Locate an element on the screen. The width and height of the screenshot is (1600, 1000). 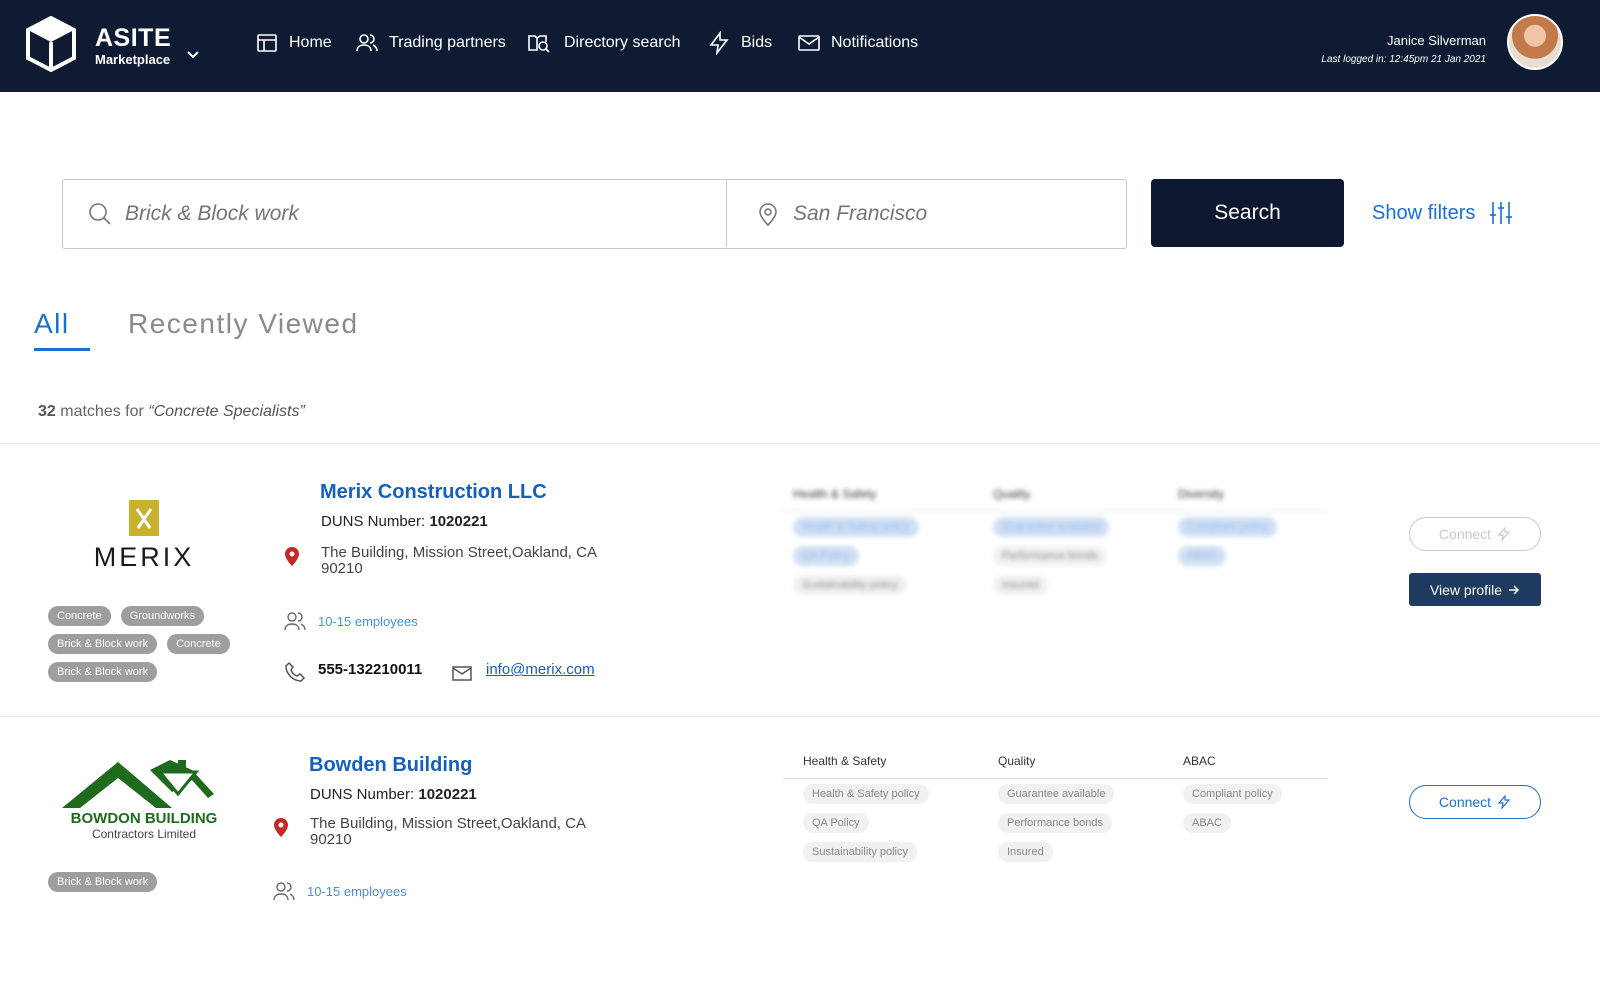
nav-bids: Bids is located at coordinates (739, 43).